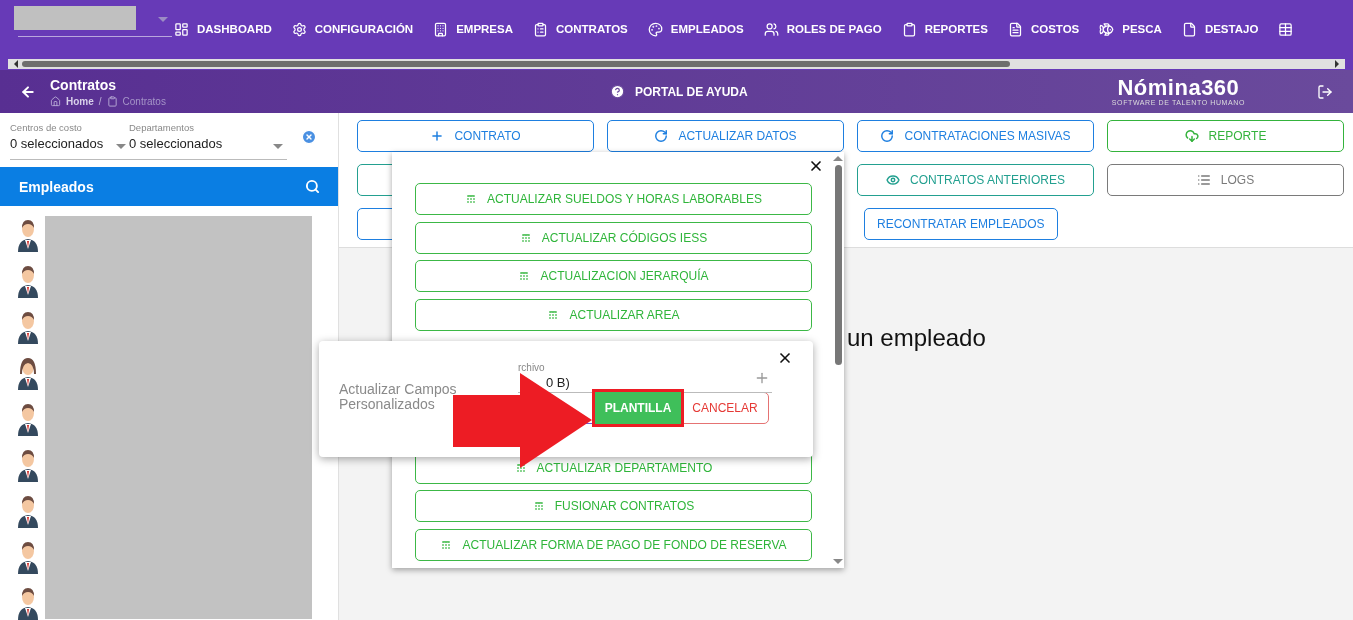 The image size is (1353, 620). I want to click on dropdown-select: Centros de costo 0 seleccionados, so click(69, 141).